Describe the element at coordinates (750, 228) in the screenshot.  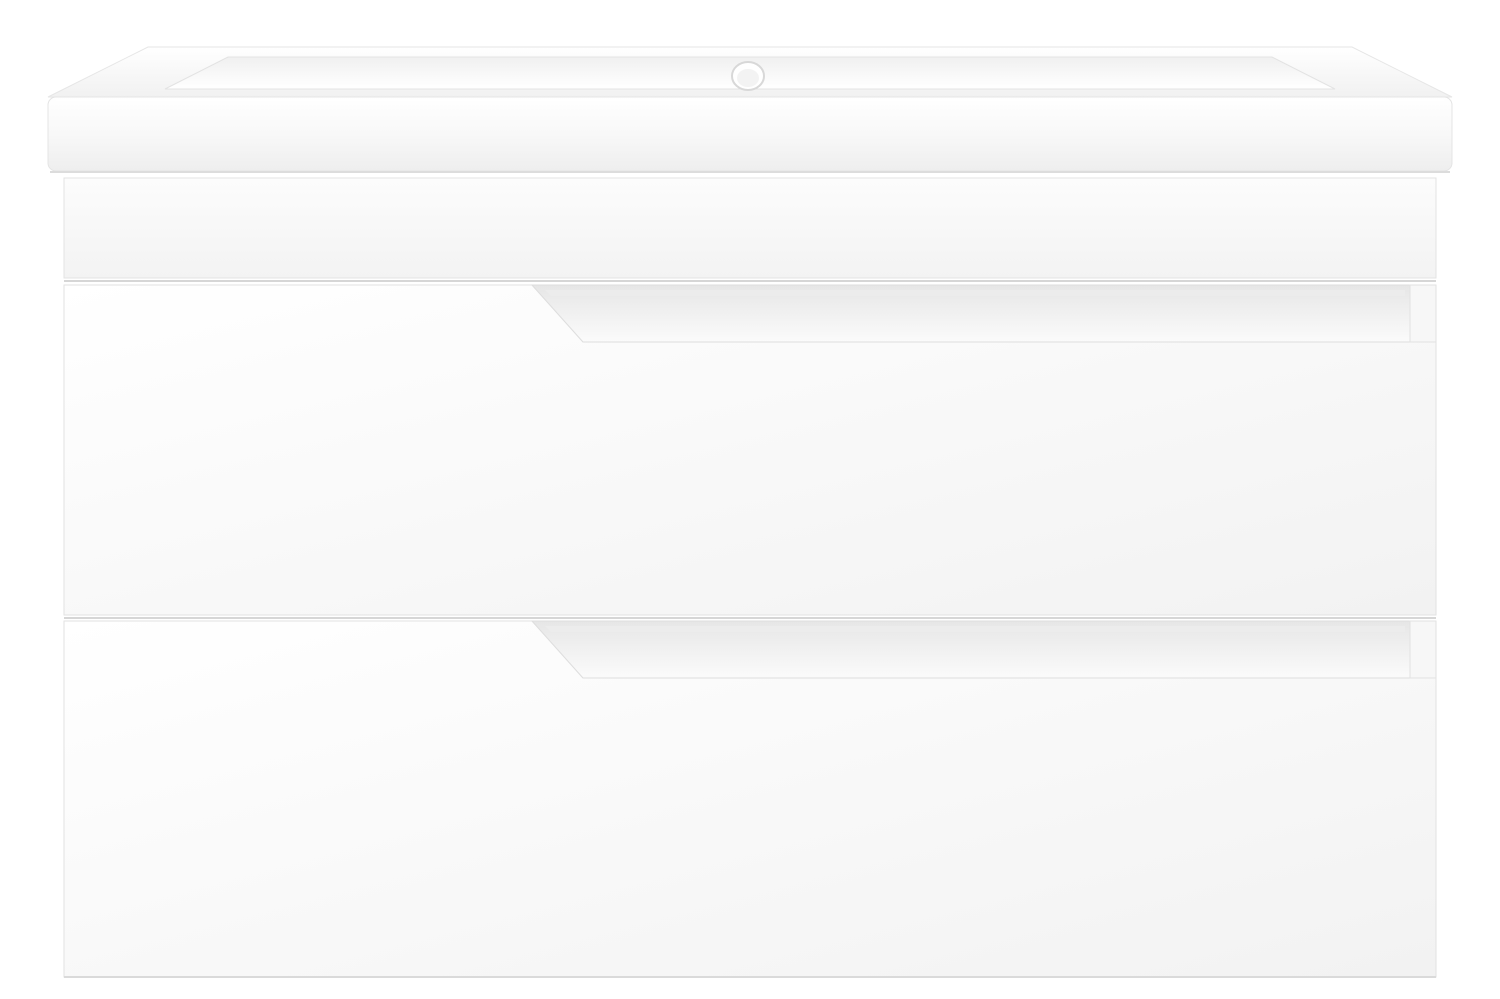
I see `cabinet-top-panel` at that location.